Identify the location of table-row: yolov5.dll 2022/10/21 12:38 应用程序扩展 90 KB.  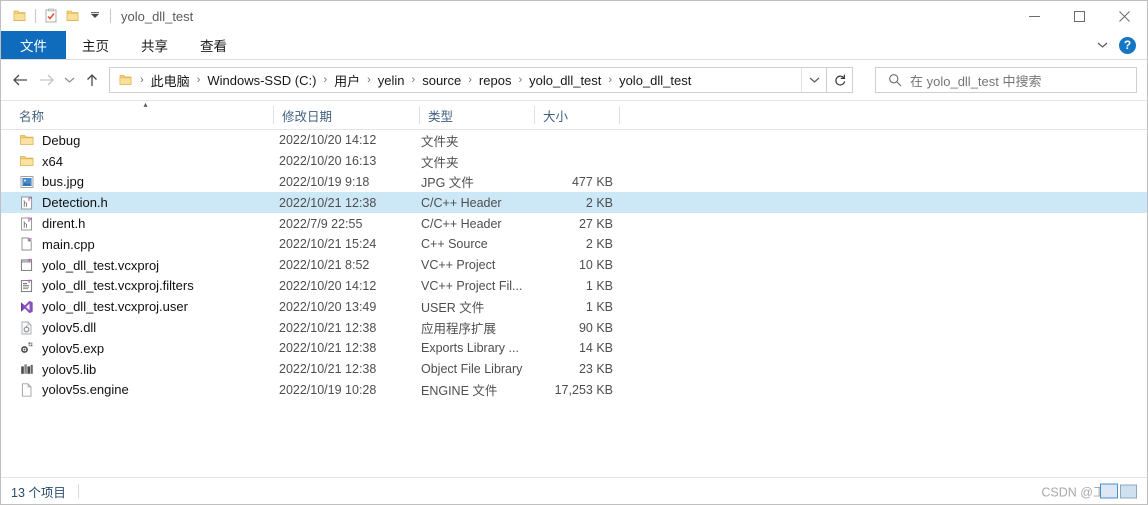
(574, 327).